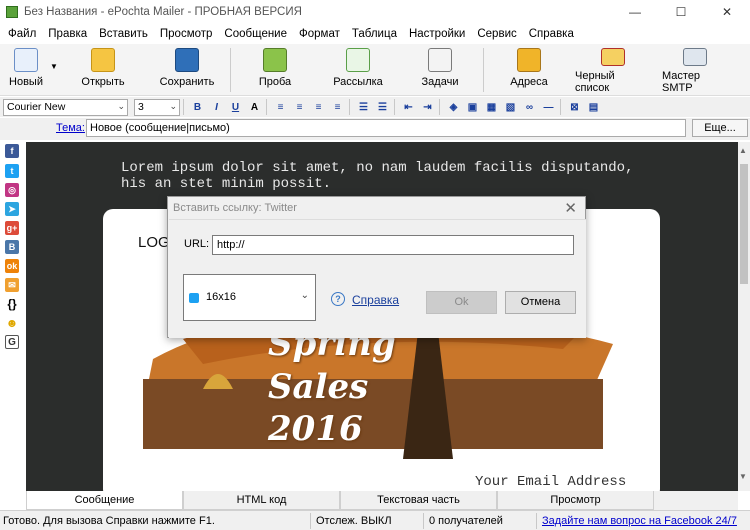  I want to click on menu-view: Просмотр, so click(186, 34).